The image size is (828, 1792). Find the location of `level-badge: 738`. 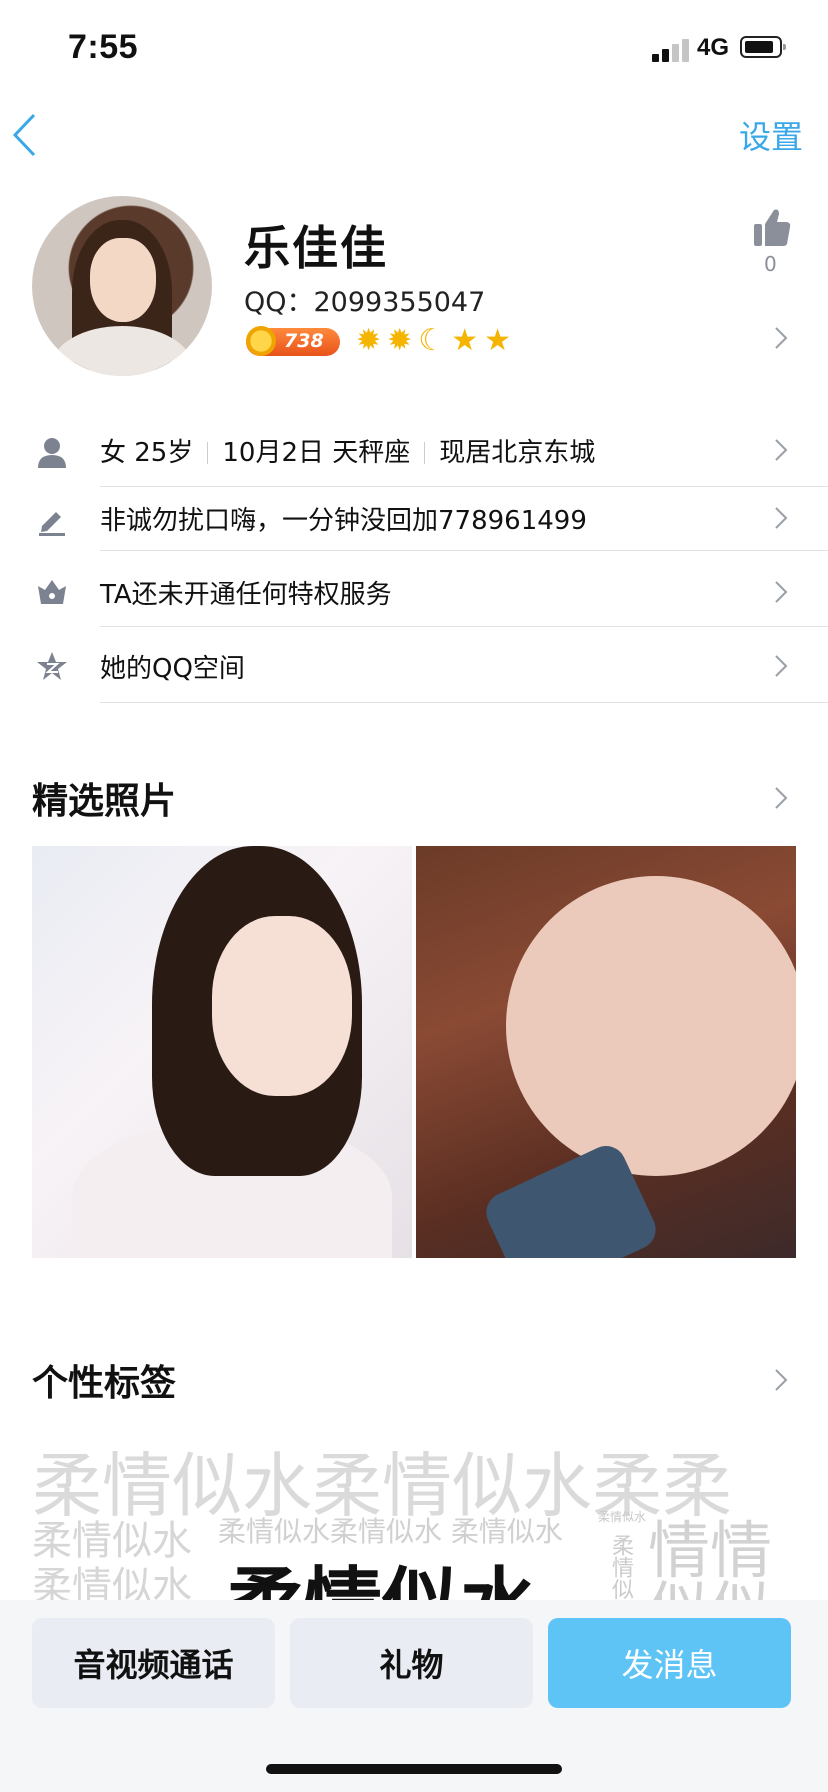

level-badge: 738 is located at coordinates (293, 341).